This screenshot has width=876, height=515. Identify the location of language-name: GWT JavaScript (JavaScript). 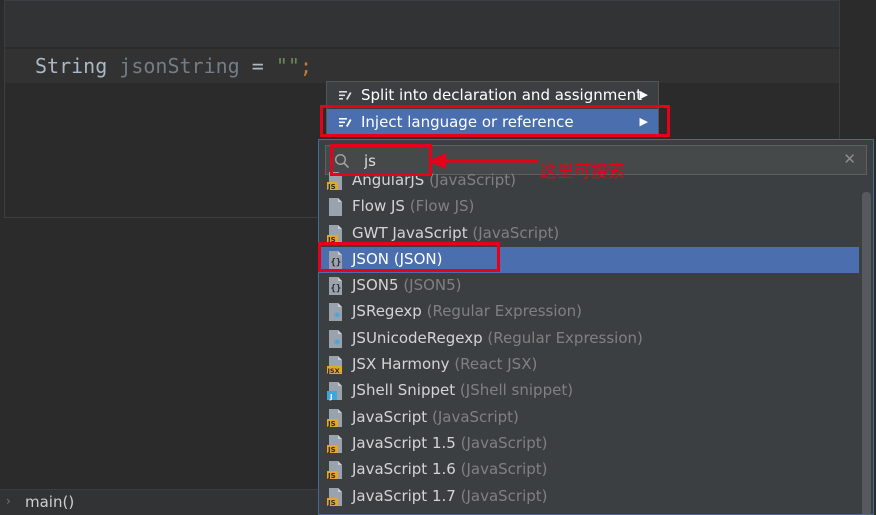
(455, 233).